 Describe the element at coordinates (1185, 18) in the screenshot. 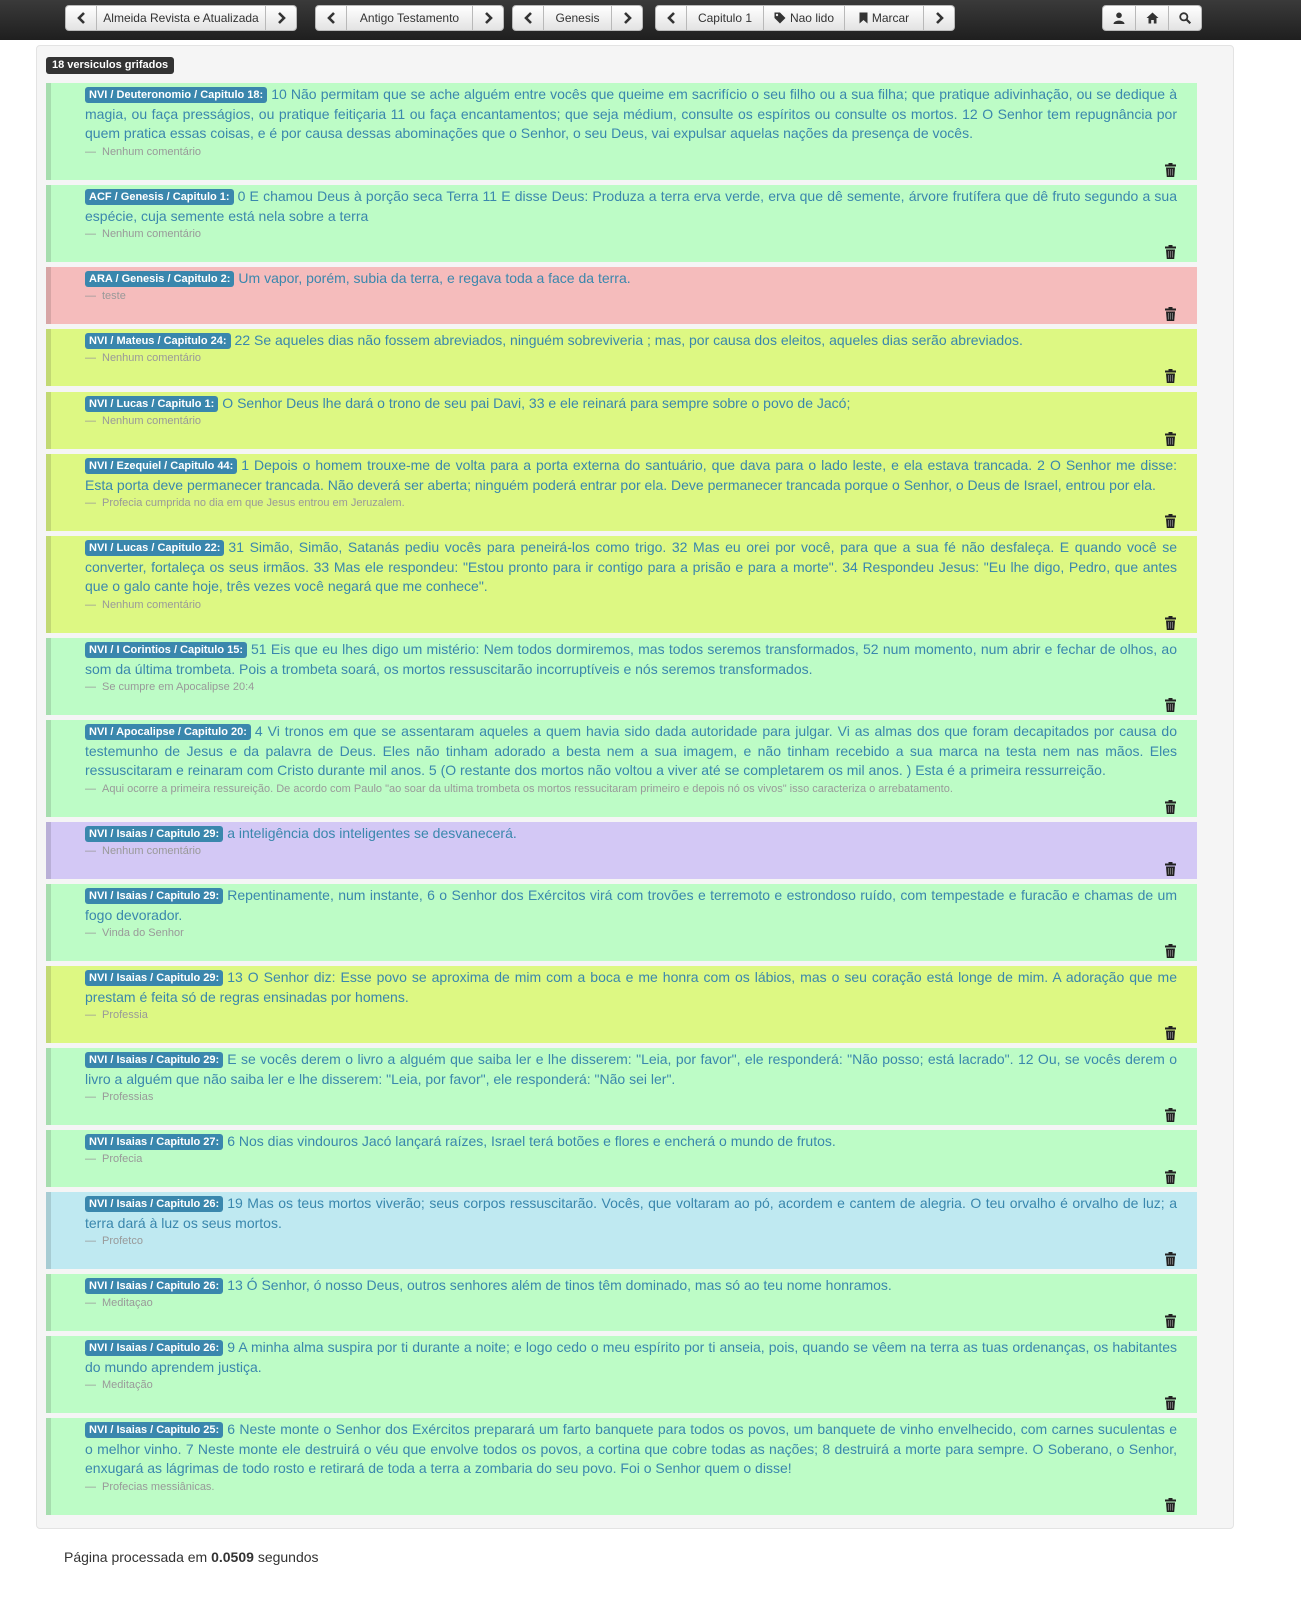

I see `search-button` at that location.